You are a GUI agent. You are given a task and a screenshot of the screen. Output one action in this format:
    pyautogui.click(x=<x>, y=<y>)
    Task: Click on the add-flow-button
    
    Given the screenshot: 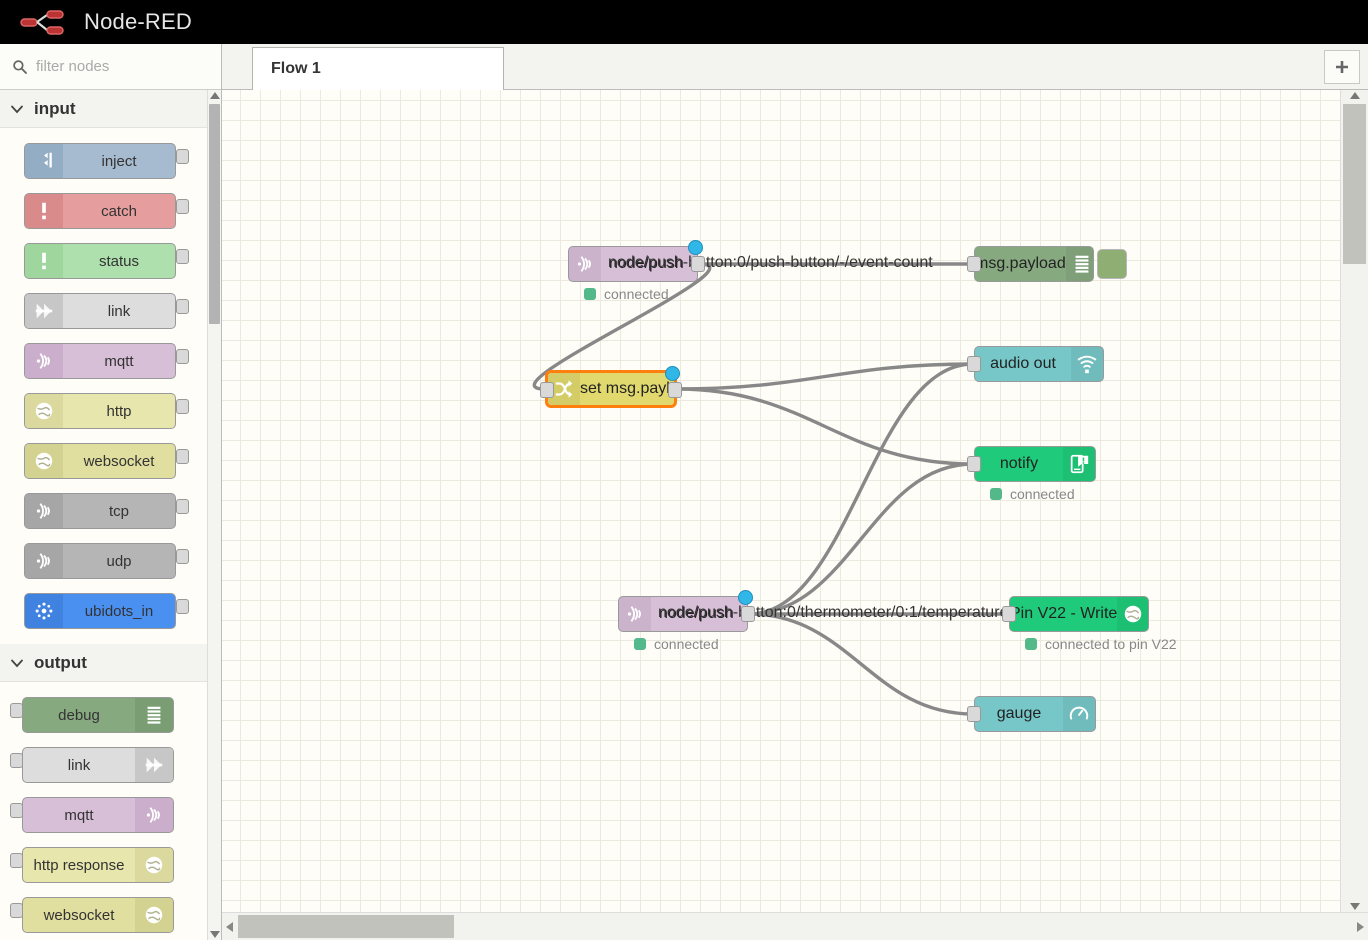 What is the action you would take?
    pyautogui.click(x=1342, y=67)
    